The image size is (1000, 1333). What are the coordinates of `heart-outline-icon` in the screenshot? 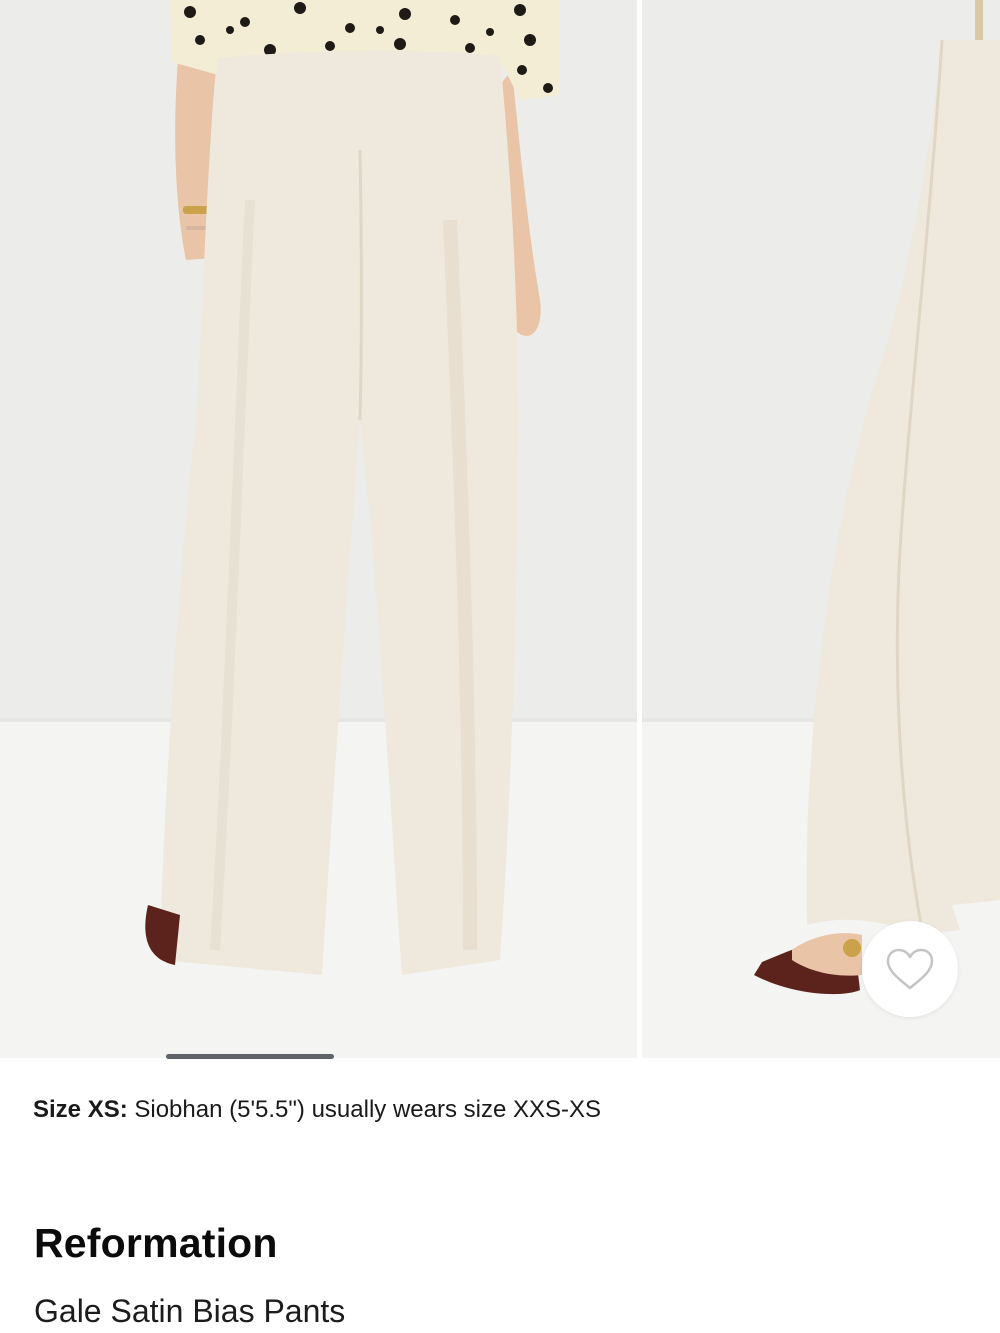 It's located at (910, 969).